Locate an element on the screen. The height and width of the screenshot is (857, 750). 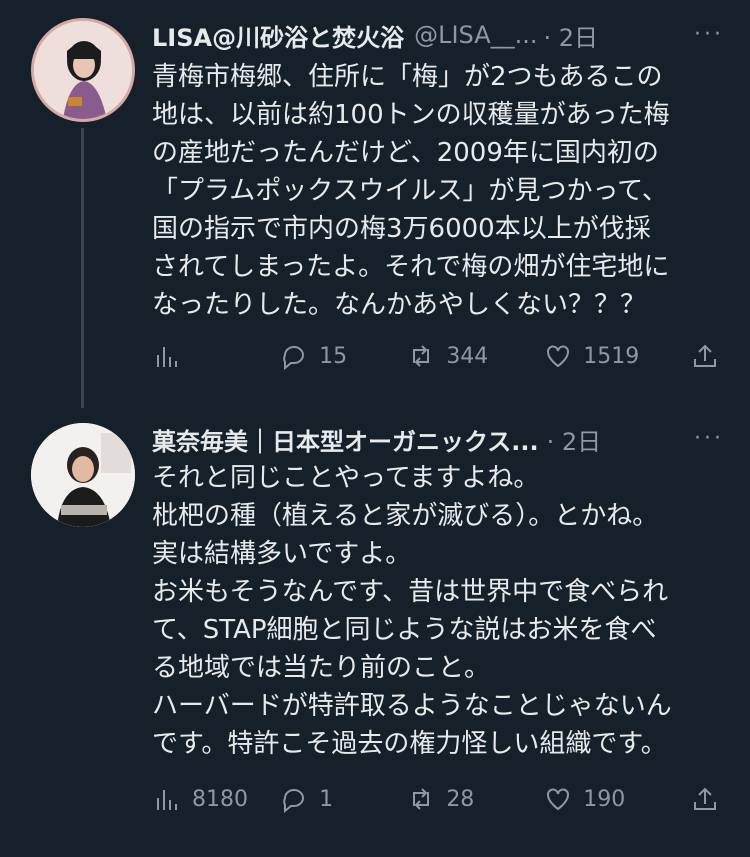
tweet-actions: 8180 1 28 190 is located at coordinates (436, 799).